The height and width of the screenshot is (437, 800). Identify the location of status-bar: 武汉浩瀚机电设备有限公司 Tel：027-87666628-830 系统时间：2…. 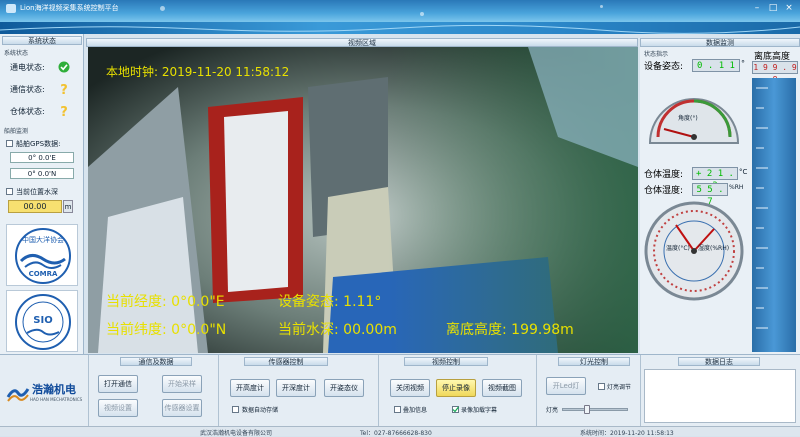
(400, 431).